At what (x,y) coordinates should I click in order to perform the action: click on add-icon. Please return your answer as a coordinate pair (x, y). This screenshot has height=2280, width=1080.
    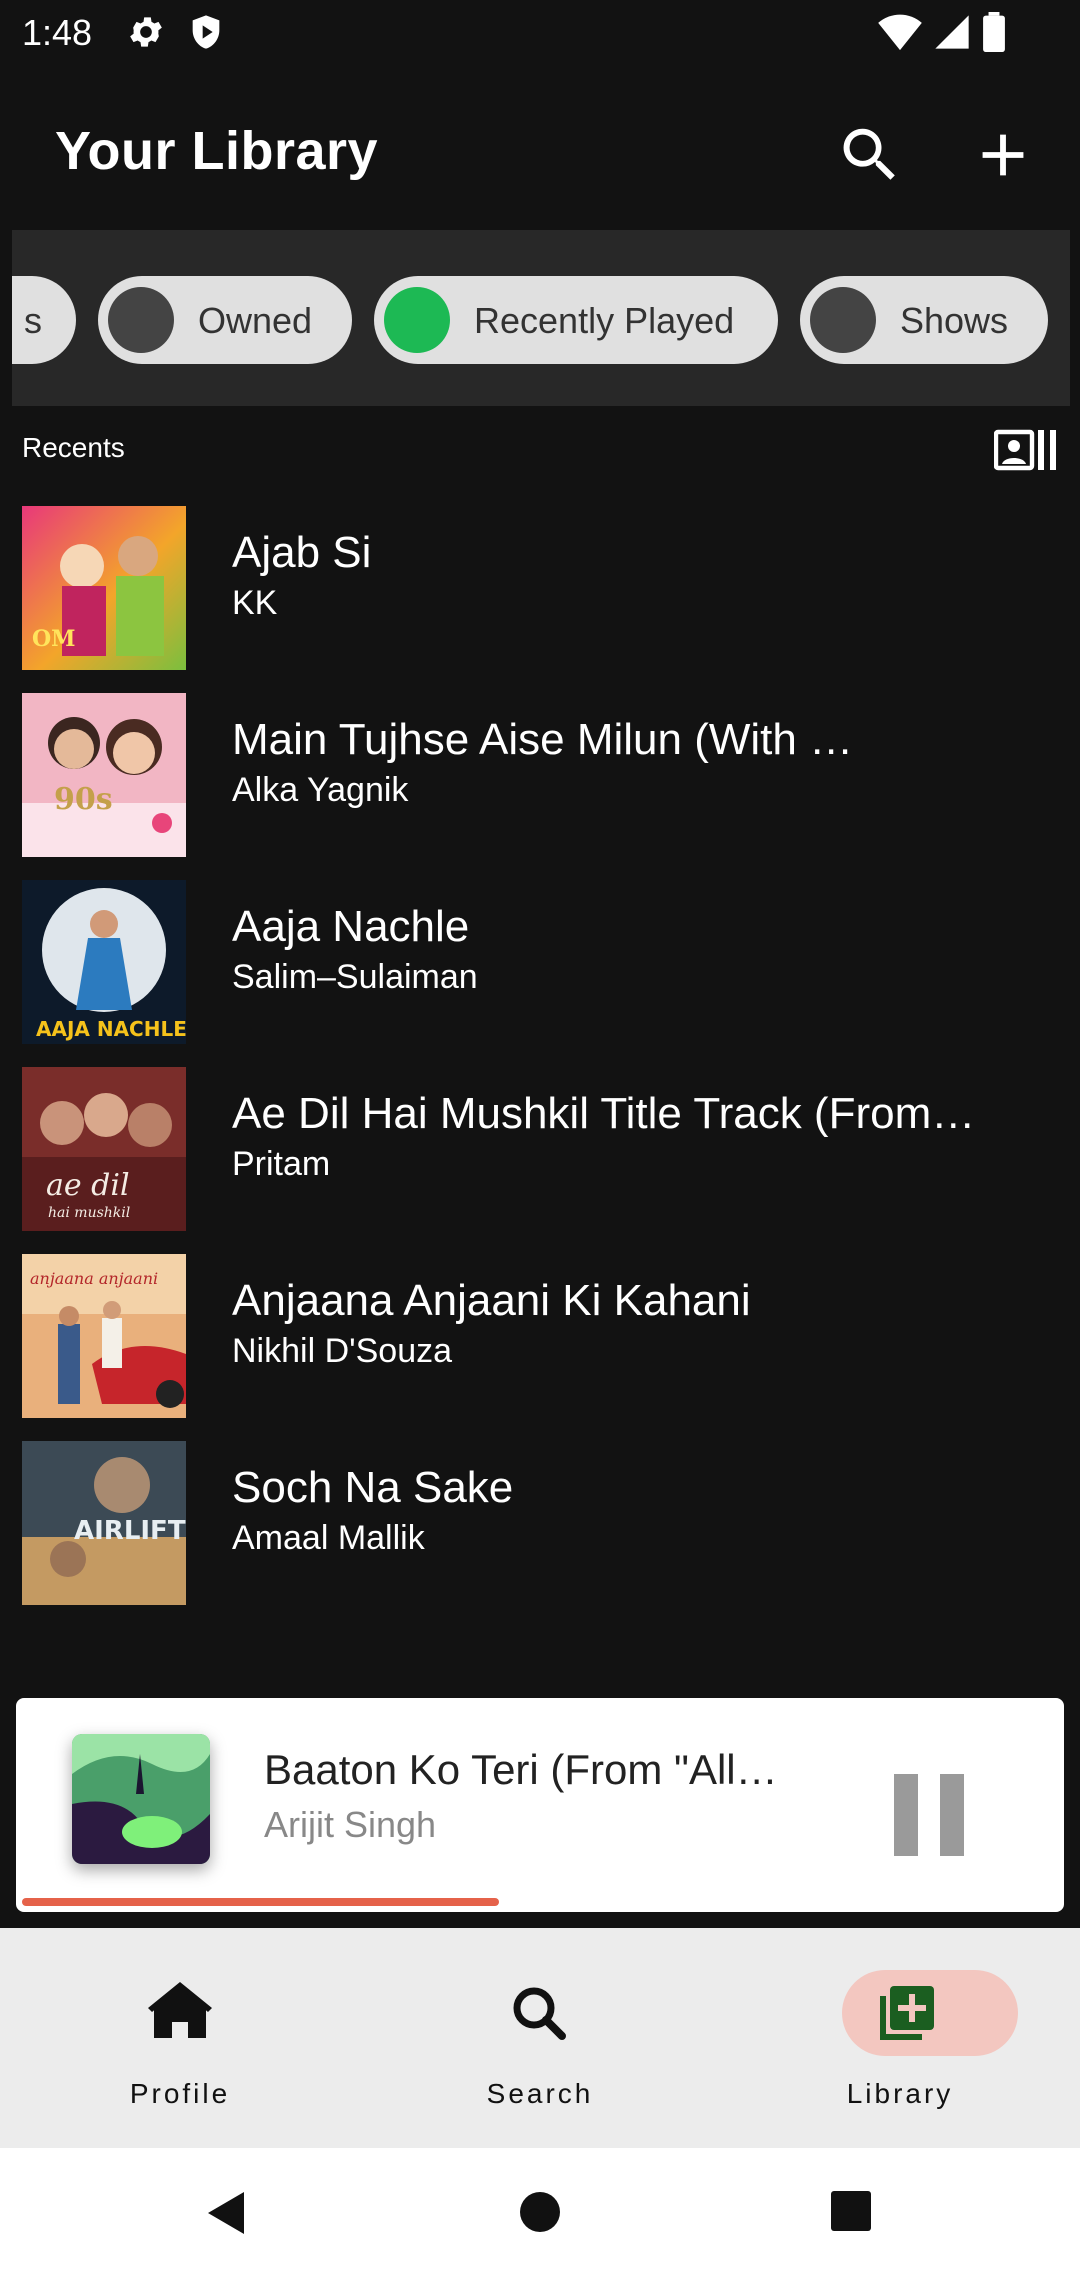
    Looking at the image, I should click on (1003, 155).